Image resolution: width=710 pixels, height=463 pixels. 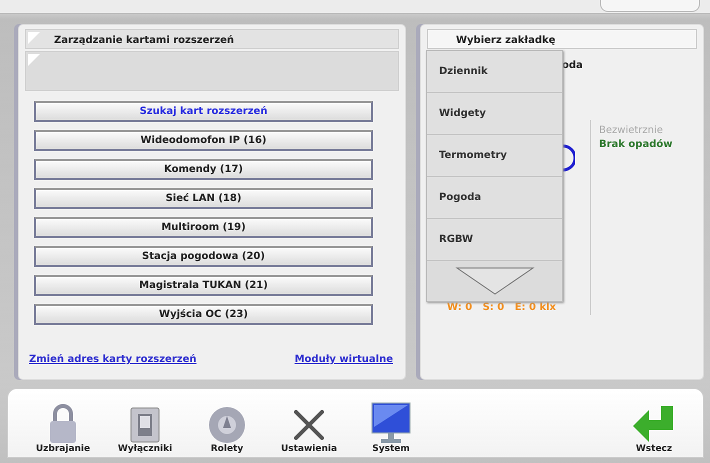 What do you see at coordinates (144, 40) in the screenshot?
I see `panel-title: Zarządzanie kartami rozszerzeń` at bounding box center [144, 40].